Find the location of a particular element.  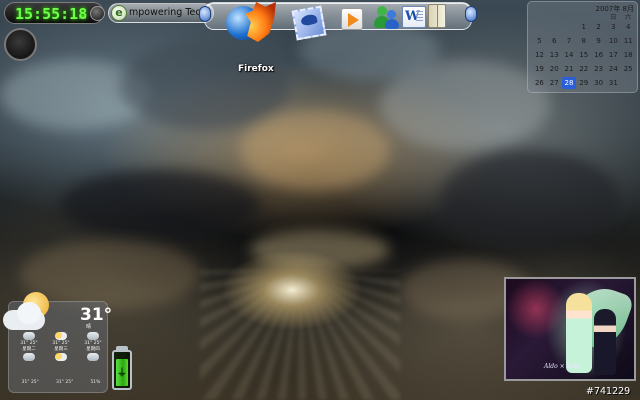

calendar-week-row: 19 20 21 22 23 24 25 is located at coordinates (583, 69).